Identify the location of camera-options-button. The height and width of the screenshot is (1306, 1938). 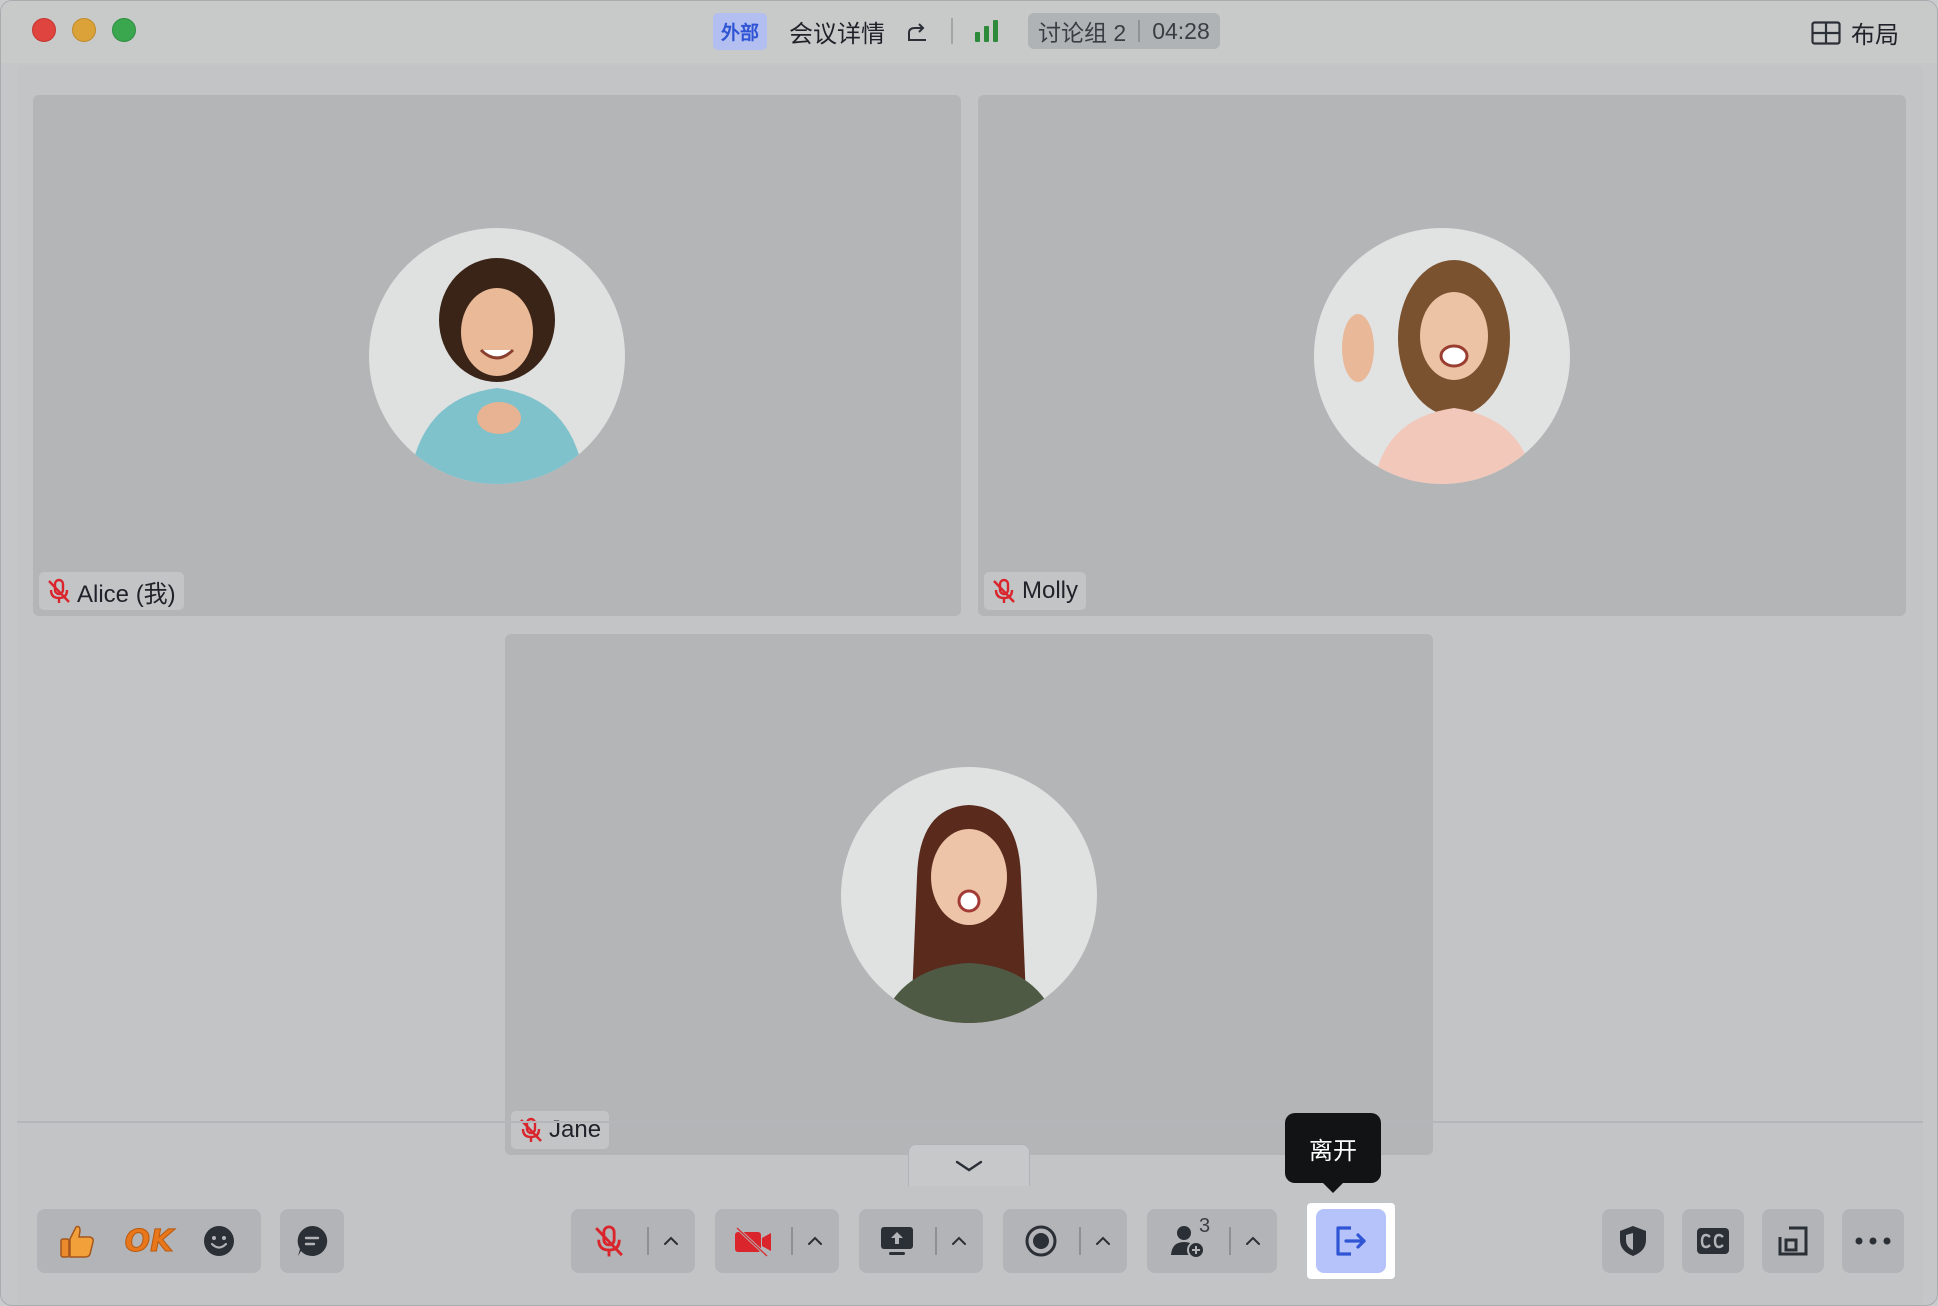
(815, 1241).